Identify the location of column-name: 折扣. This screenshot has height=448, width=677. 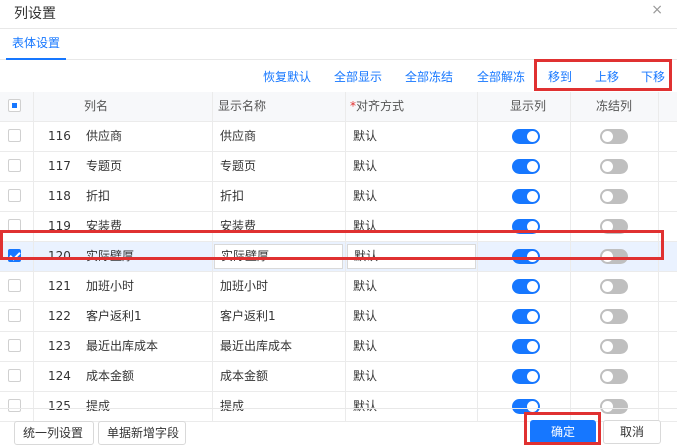
(98, 196).